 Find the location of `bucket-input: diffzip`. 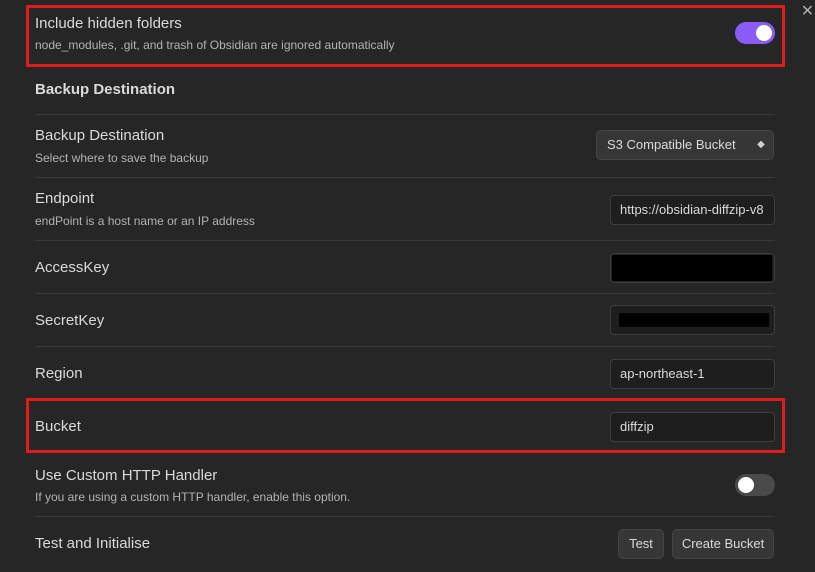

bucket-input: diffzip is located at coordinates (692, 427).